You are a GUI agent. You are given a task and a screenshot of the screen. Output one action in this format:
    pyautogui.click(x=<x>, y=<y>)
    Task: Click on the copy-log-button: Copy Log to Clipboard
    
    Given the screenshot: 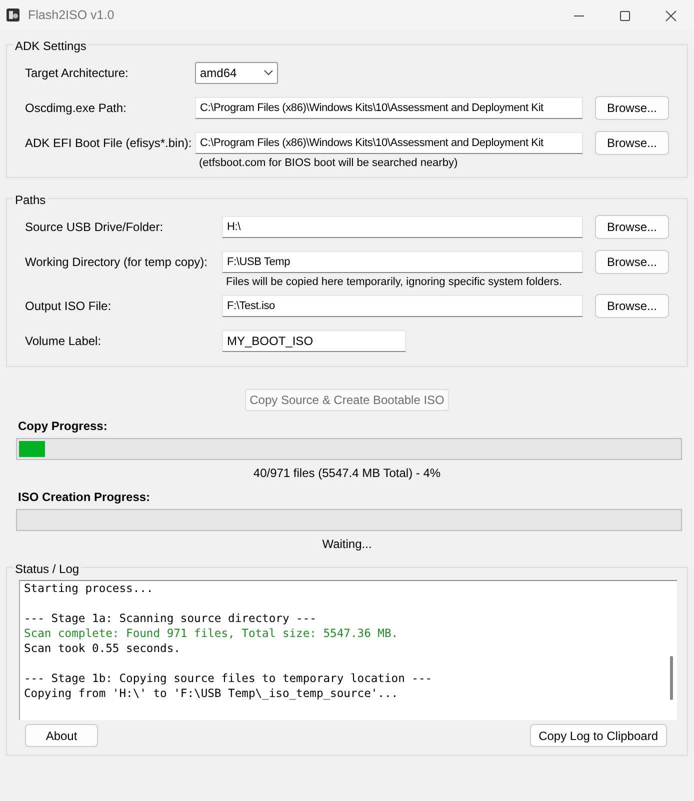 What is the action you would take?
    pyautogui.click(x=598, y=735)
    